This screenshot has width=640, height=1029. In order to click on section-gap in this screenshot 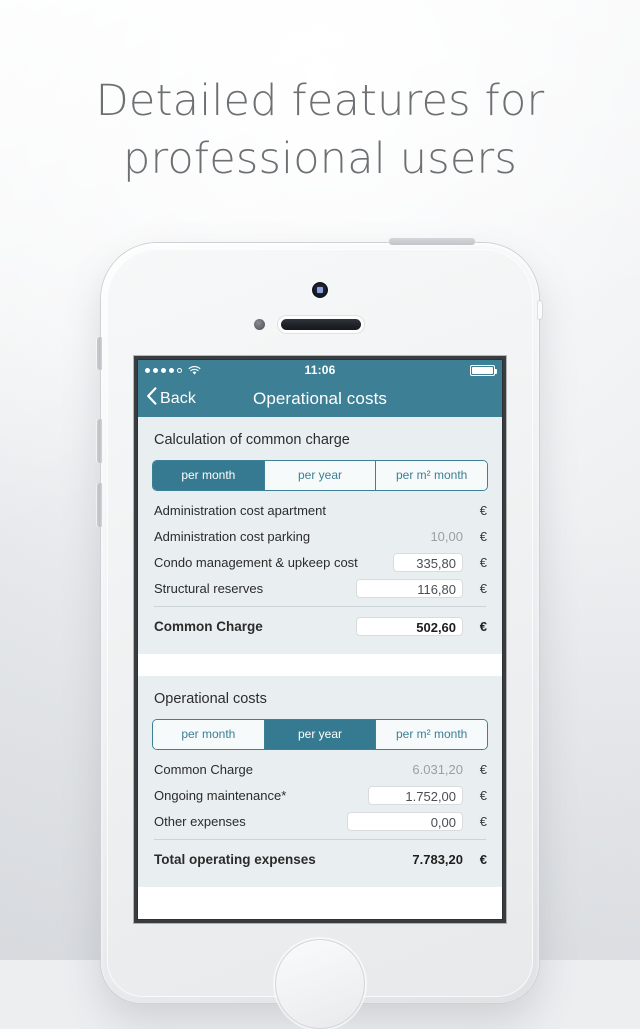, I will do `click(320, 665)`.